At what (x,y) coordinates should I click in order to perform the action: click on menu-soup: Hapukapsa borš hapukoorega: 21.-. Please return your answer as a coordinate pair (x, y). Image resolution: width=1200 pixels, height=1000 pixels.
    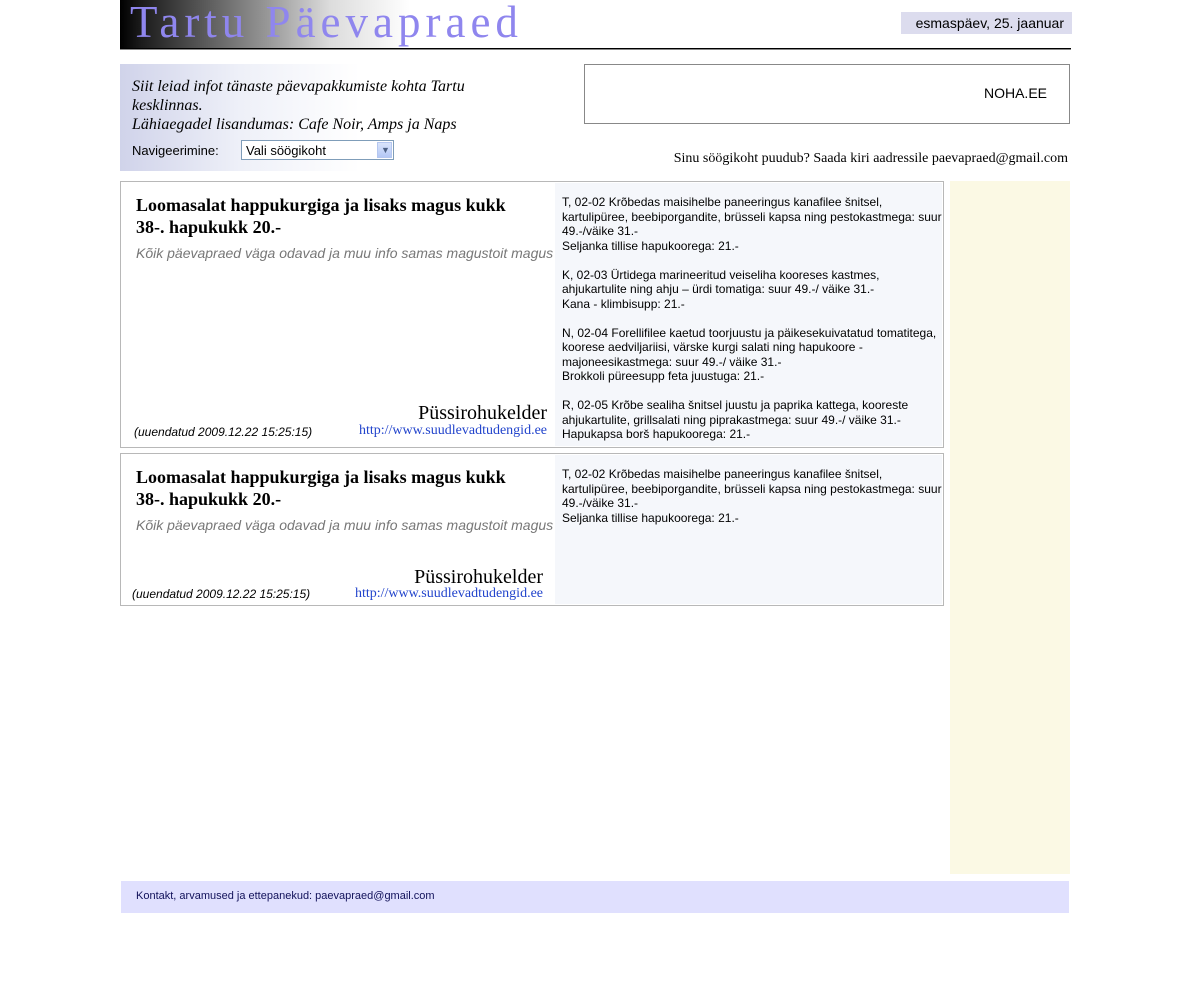
    Looking at the image, I should click on (656, 434).